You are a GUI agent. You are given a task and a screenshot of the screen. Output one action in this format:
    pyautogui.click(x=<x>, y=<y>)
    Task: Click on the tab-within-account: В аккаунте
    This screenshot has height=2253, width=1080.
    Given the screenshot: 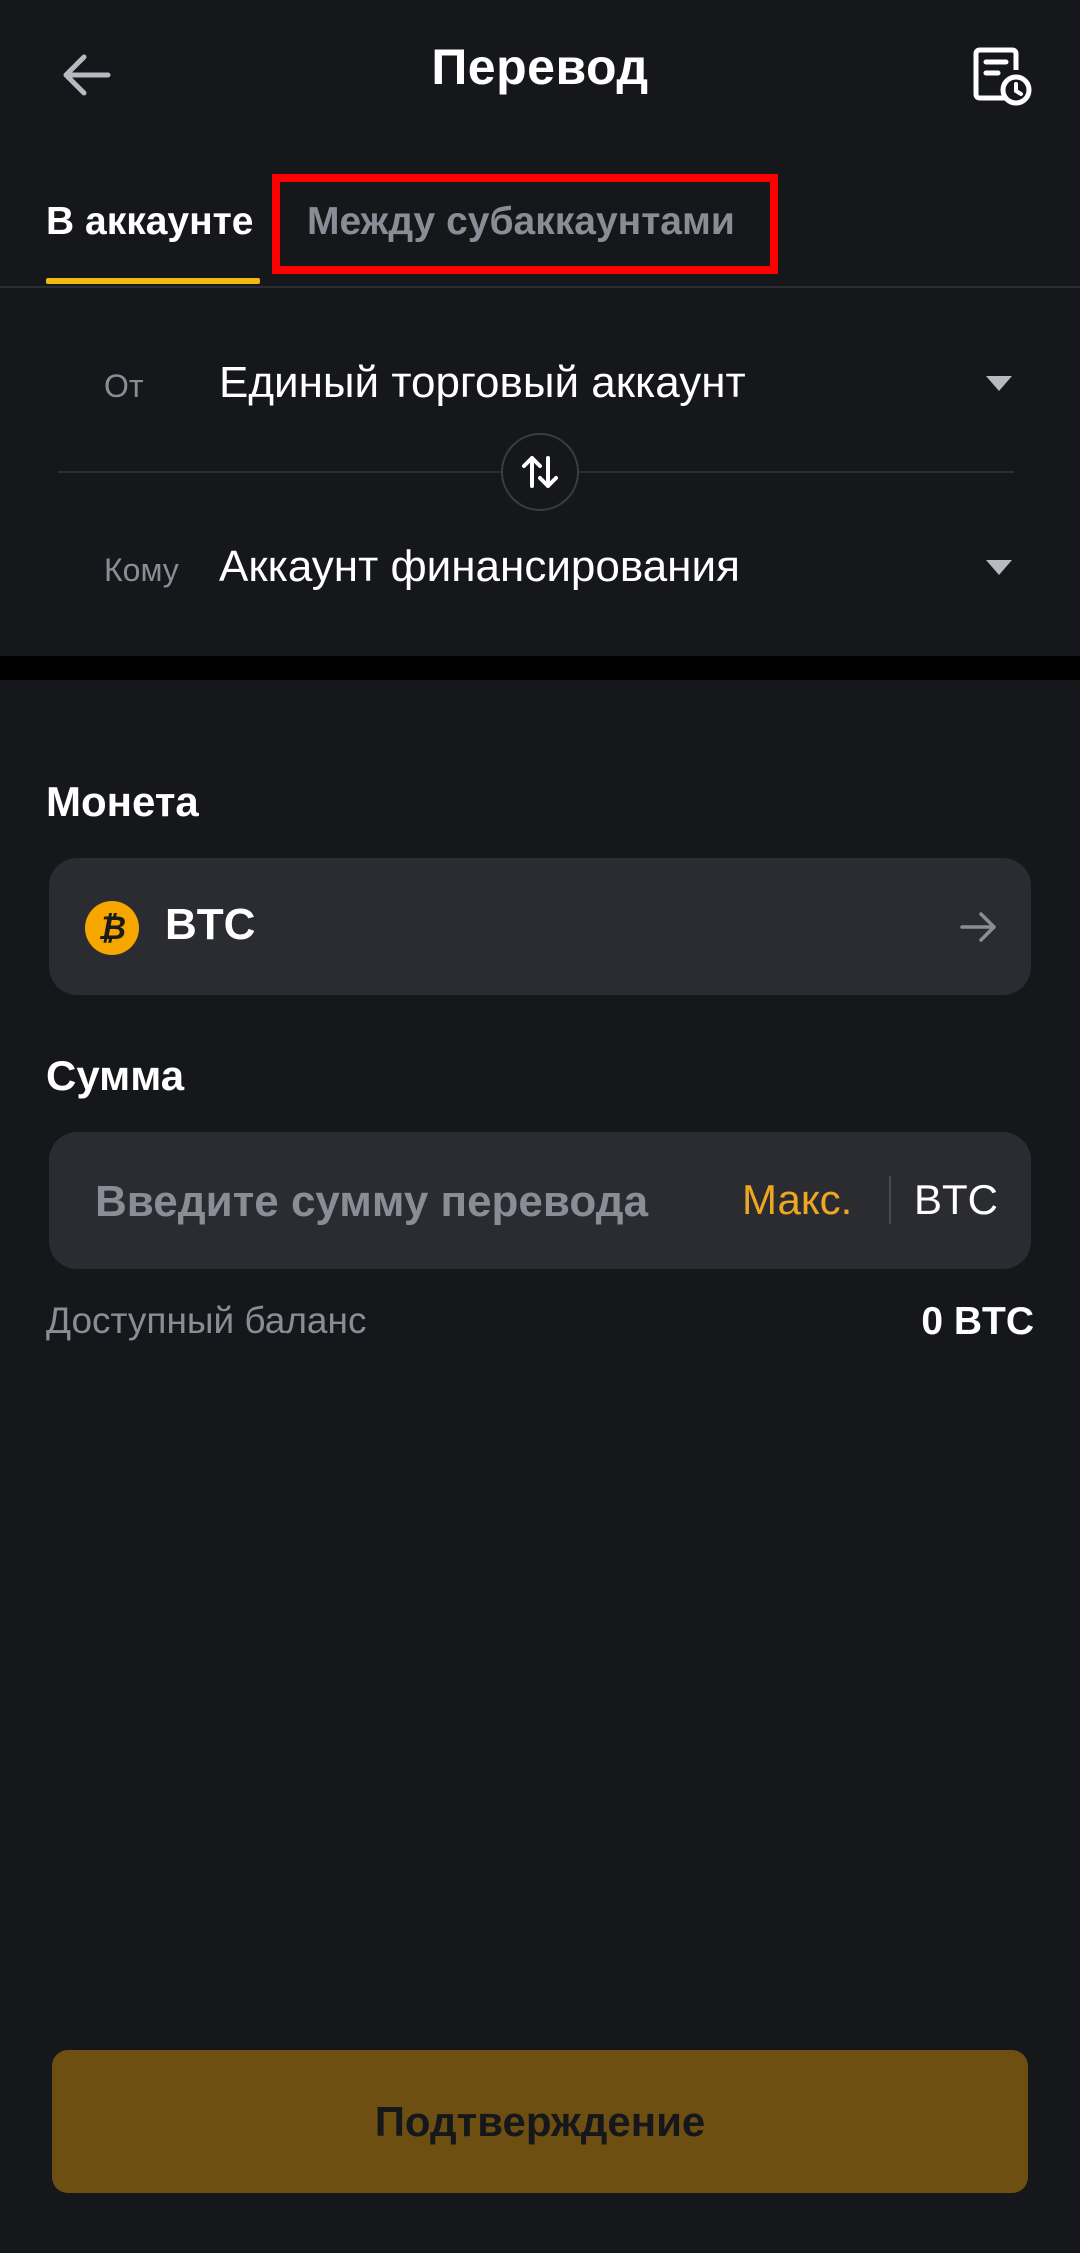 What is the action you would take?
    pyautogui.click(x=149, y=222)
    